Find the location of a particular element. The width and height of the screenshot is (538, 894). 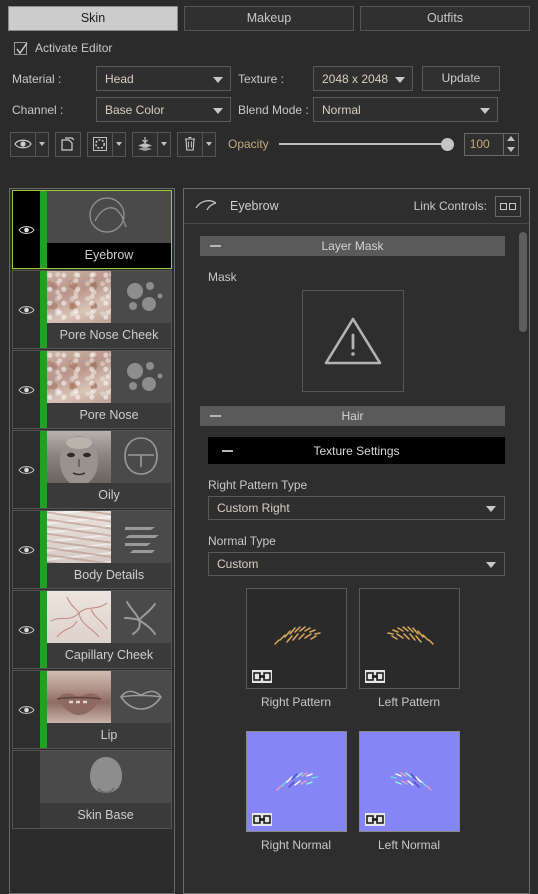

trash-icon is located at coordinates (190, 143).